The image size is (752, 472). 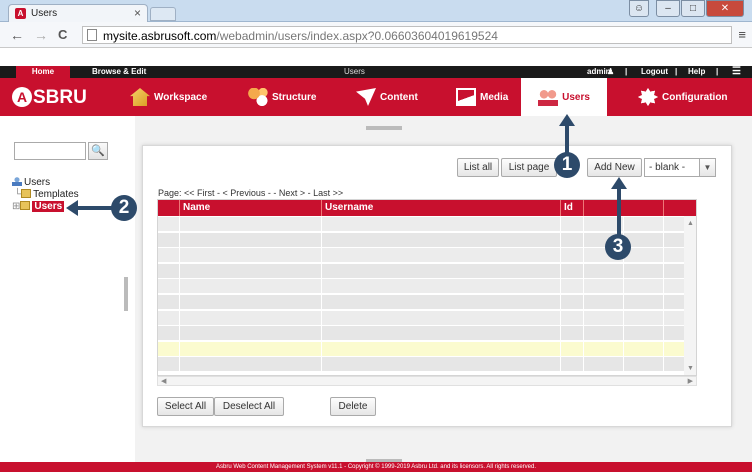 I want to click on column-header-id: Id, so click(x=571, y=208).